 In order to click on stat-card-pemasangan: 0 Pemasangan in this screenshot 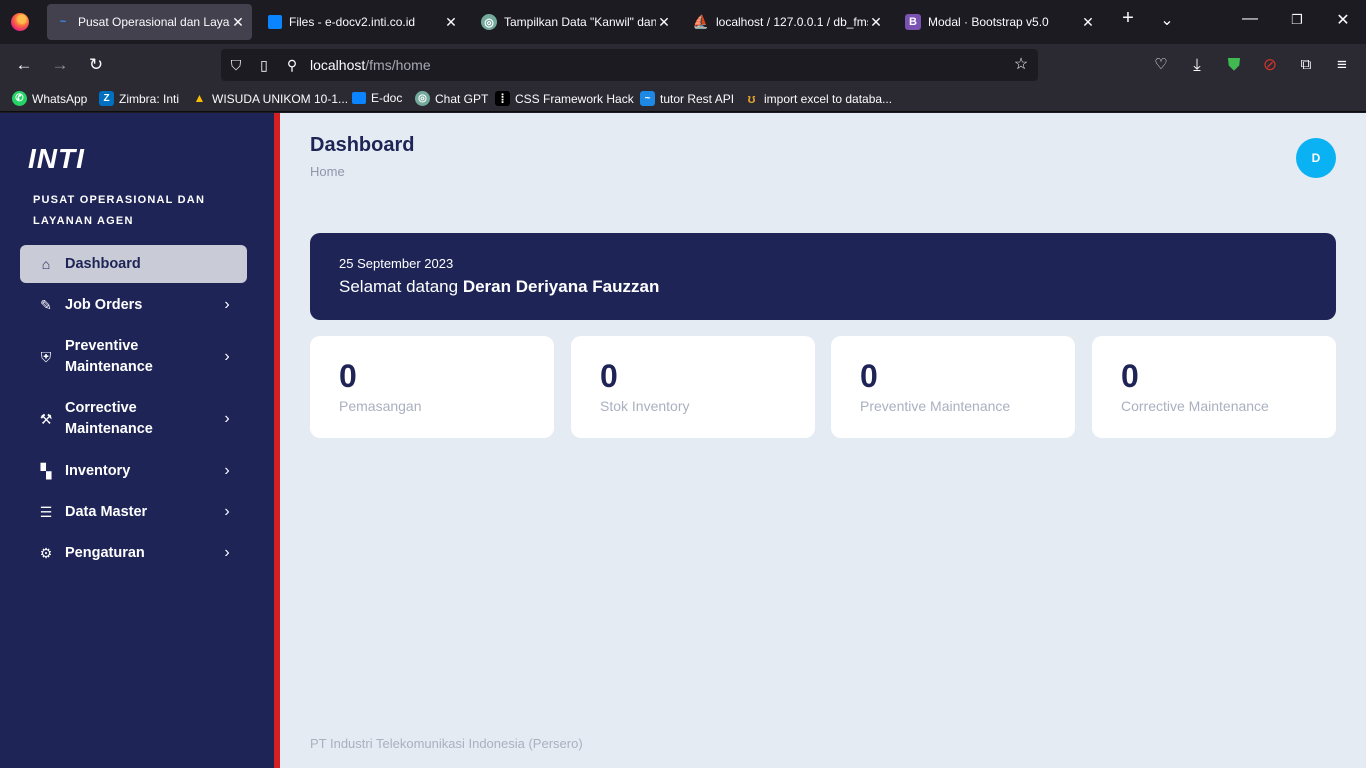, I will do `click(432, 387)`.